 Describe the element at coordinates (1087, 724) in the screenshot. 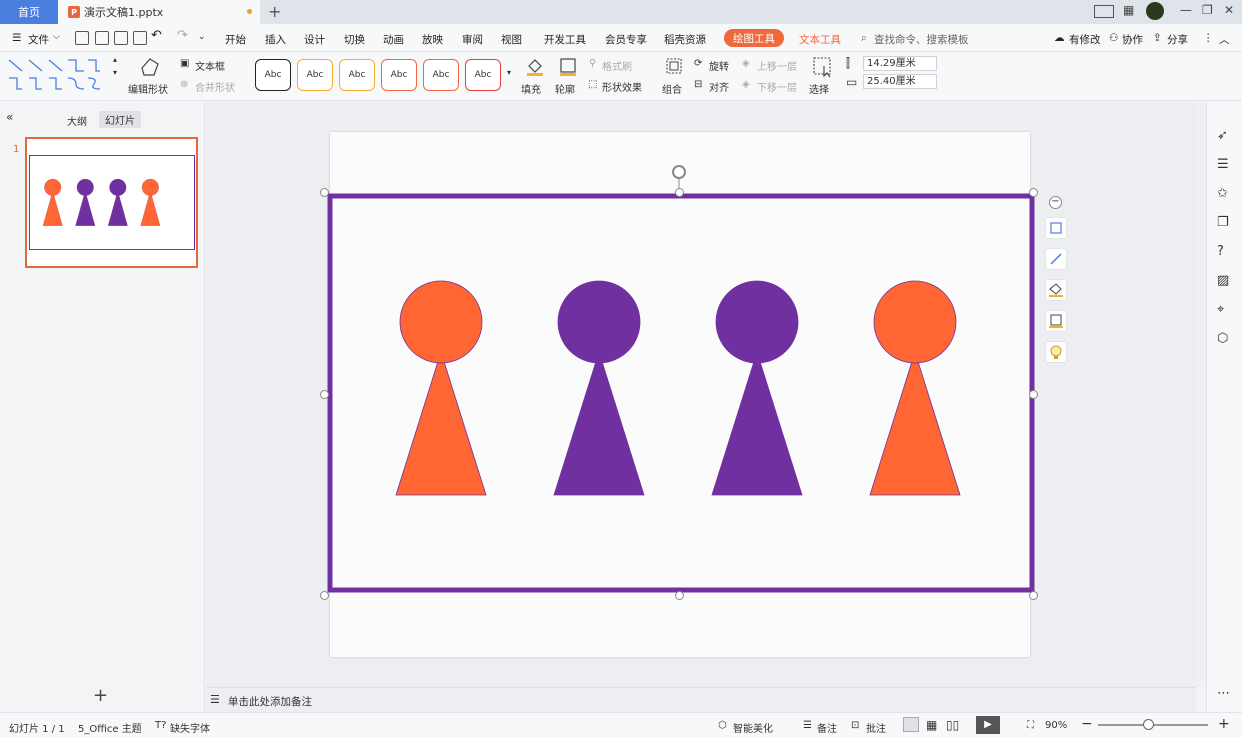

I see `zoom-out-icon: −` at that location.